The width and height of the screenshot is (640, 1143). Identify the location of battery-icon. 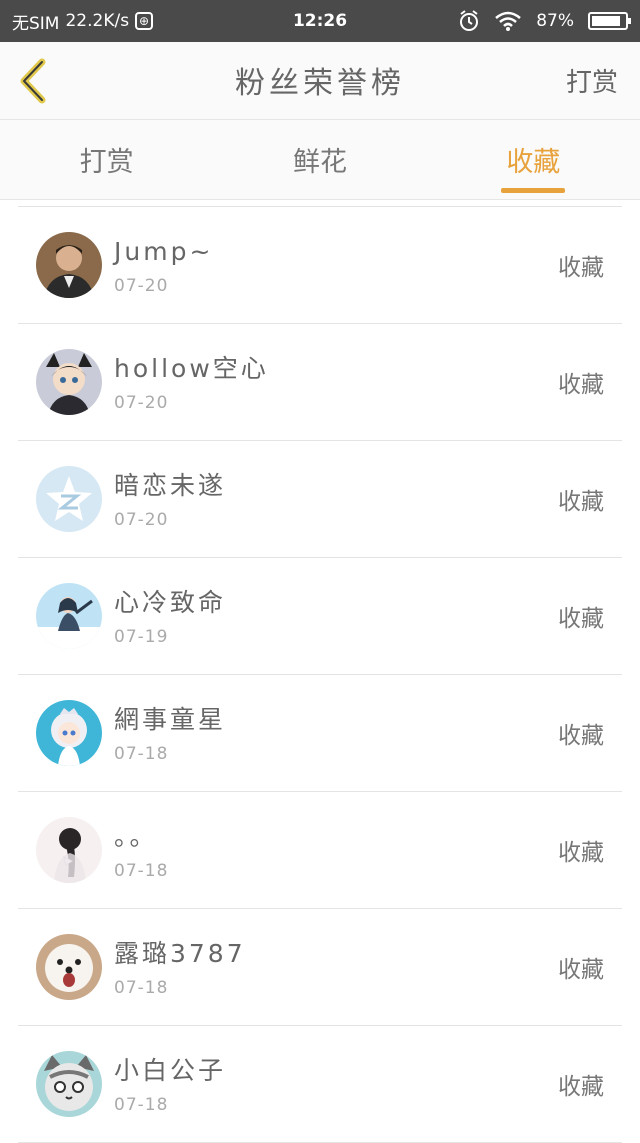
(609, 21).